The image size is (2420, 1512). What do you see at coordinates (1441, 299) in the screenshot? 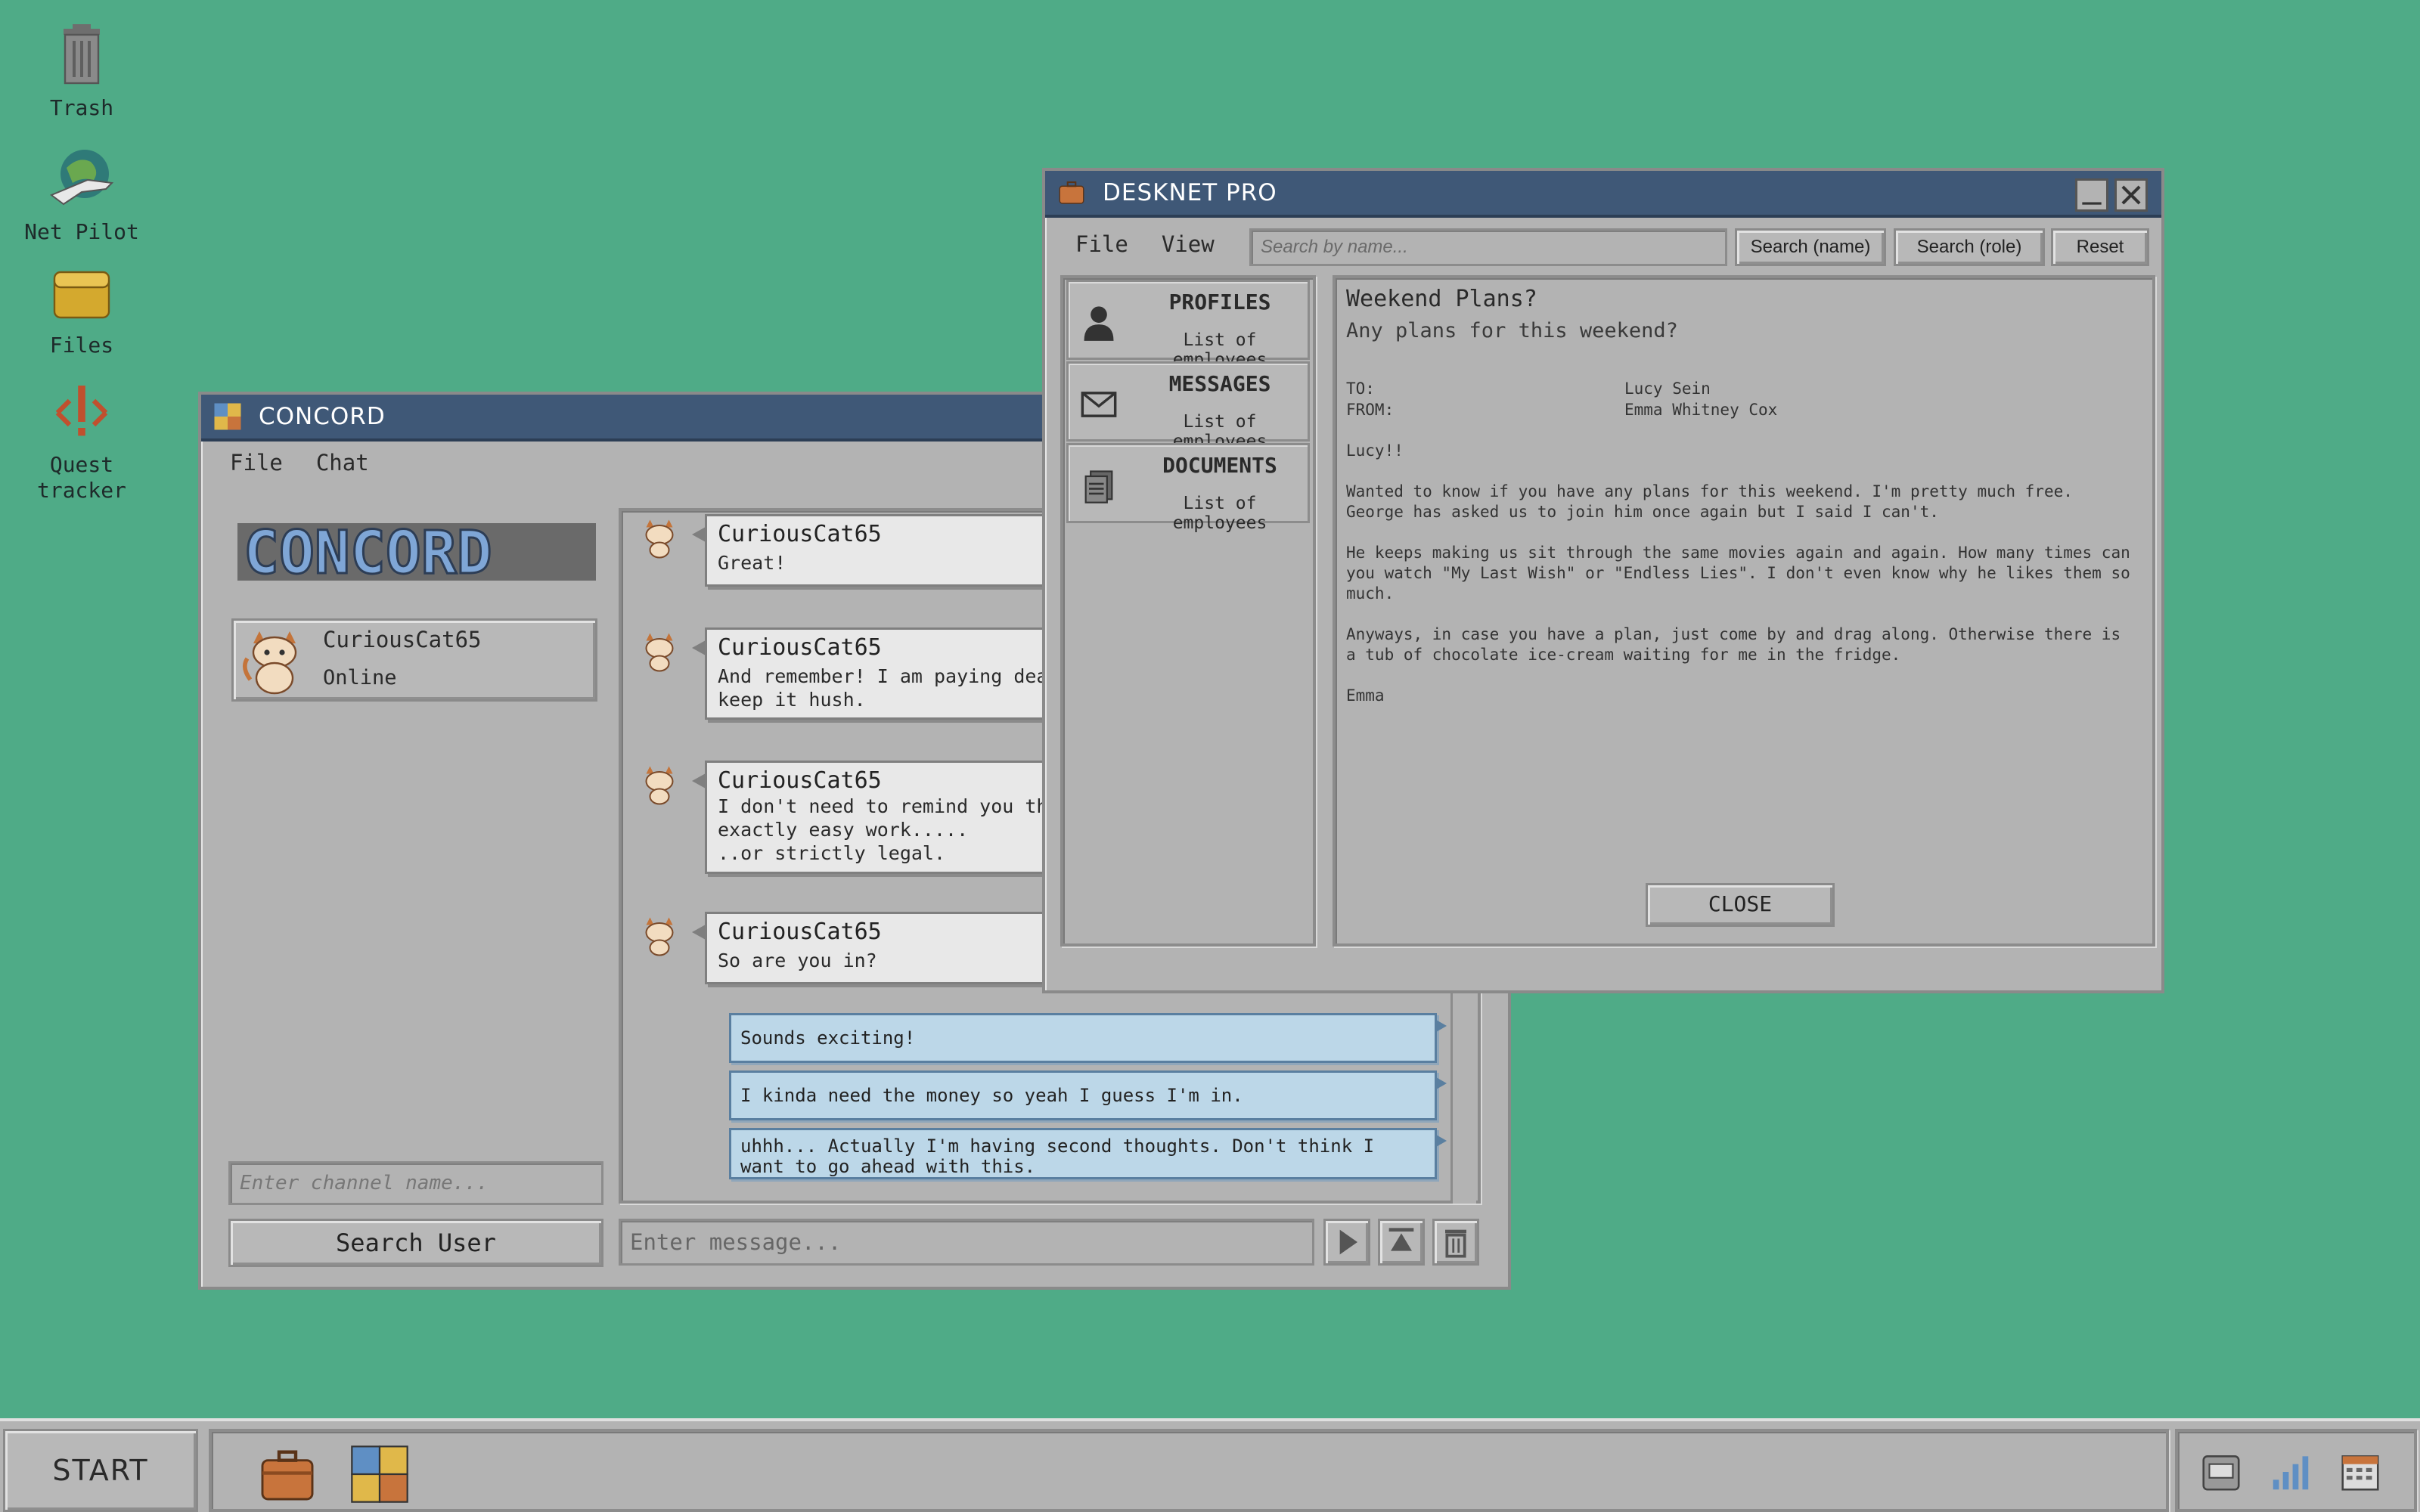
I see `message-subject: Weekend Plans?` at bounding box center [1441, 299].